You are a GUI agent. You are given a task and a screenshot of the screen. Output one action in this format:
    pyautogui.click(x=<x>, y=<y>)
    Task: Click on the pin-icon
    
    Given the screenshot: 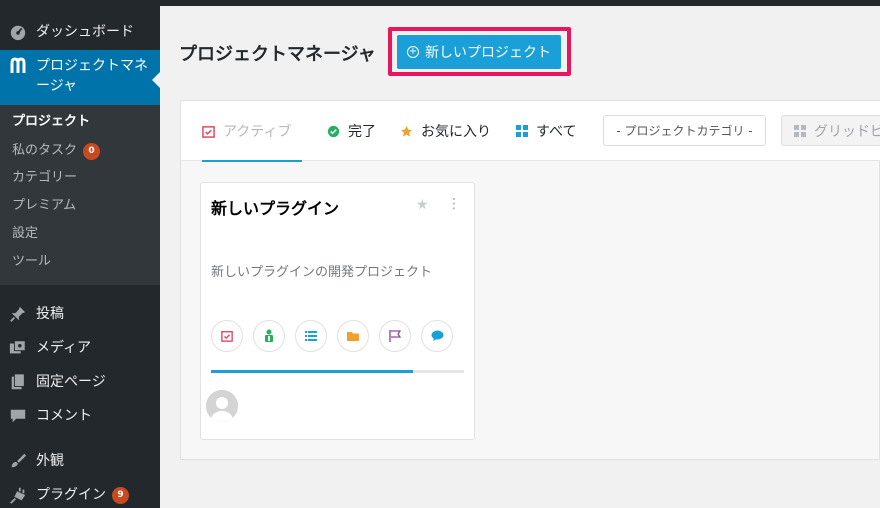 What is the action you would take?
    pyautogui.click(x=18, y=314)
    